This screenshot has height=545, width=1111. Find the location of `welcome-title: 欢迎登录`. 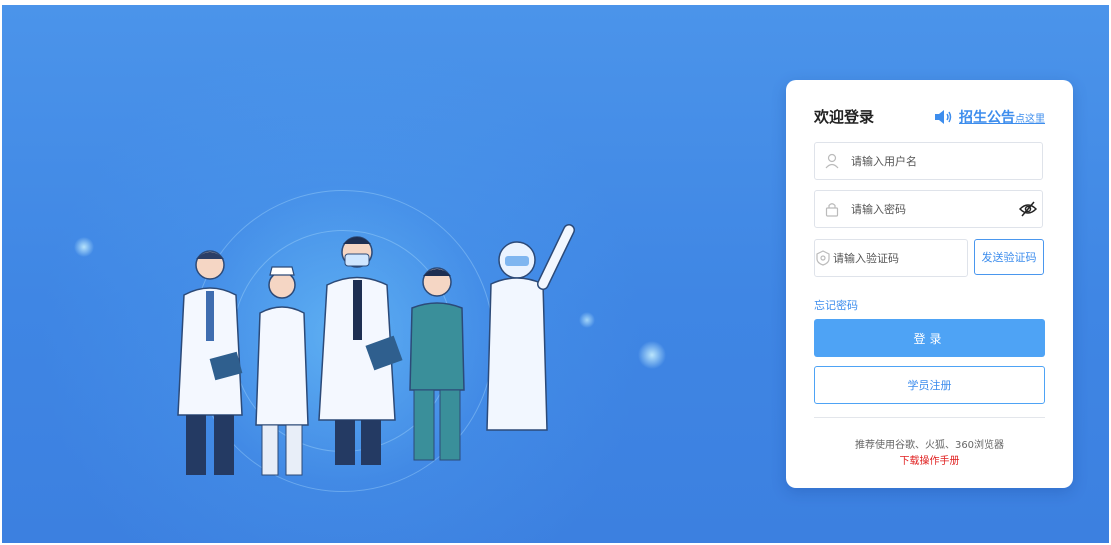

welcome-title: 欢迎登录 is located at coordinates (844, 117).